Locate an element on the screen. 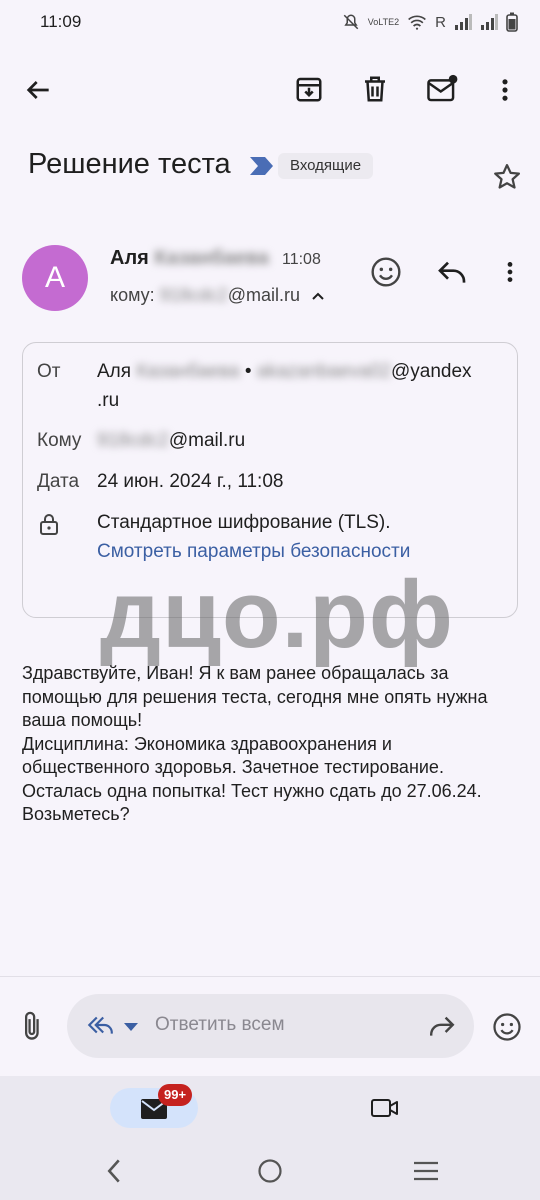 The height and width of the screenshot is (1200, 540). mute-icon is located at coordinates (351, 22).